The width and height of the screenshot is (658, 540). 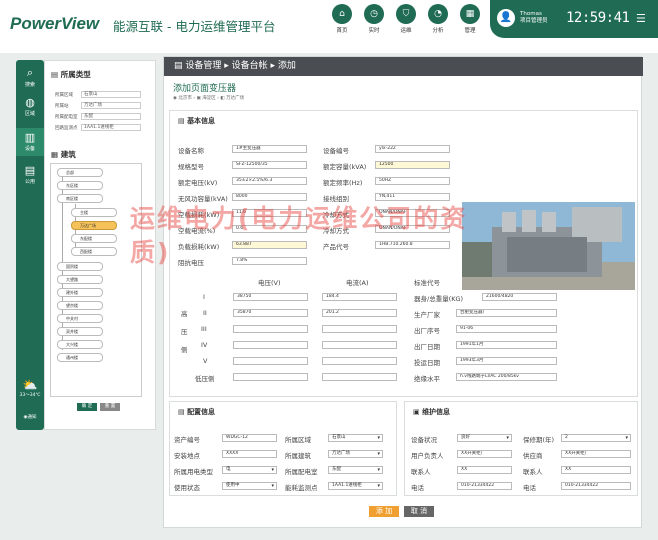 I want to click on wiring-group-input: YN,d11, so click(x=412, y=197).